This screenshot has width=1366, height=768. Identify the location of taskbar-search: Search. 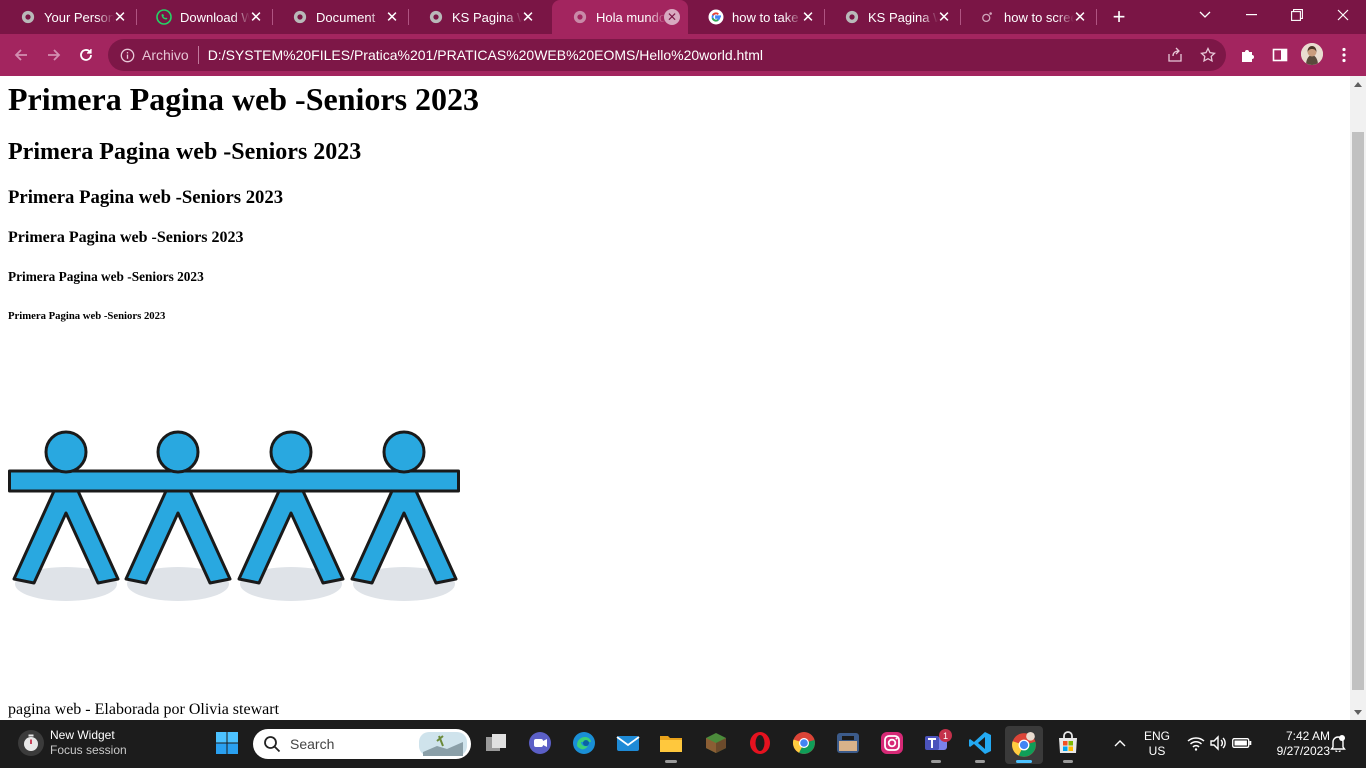
(362, 744).